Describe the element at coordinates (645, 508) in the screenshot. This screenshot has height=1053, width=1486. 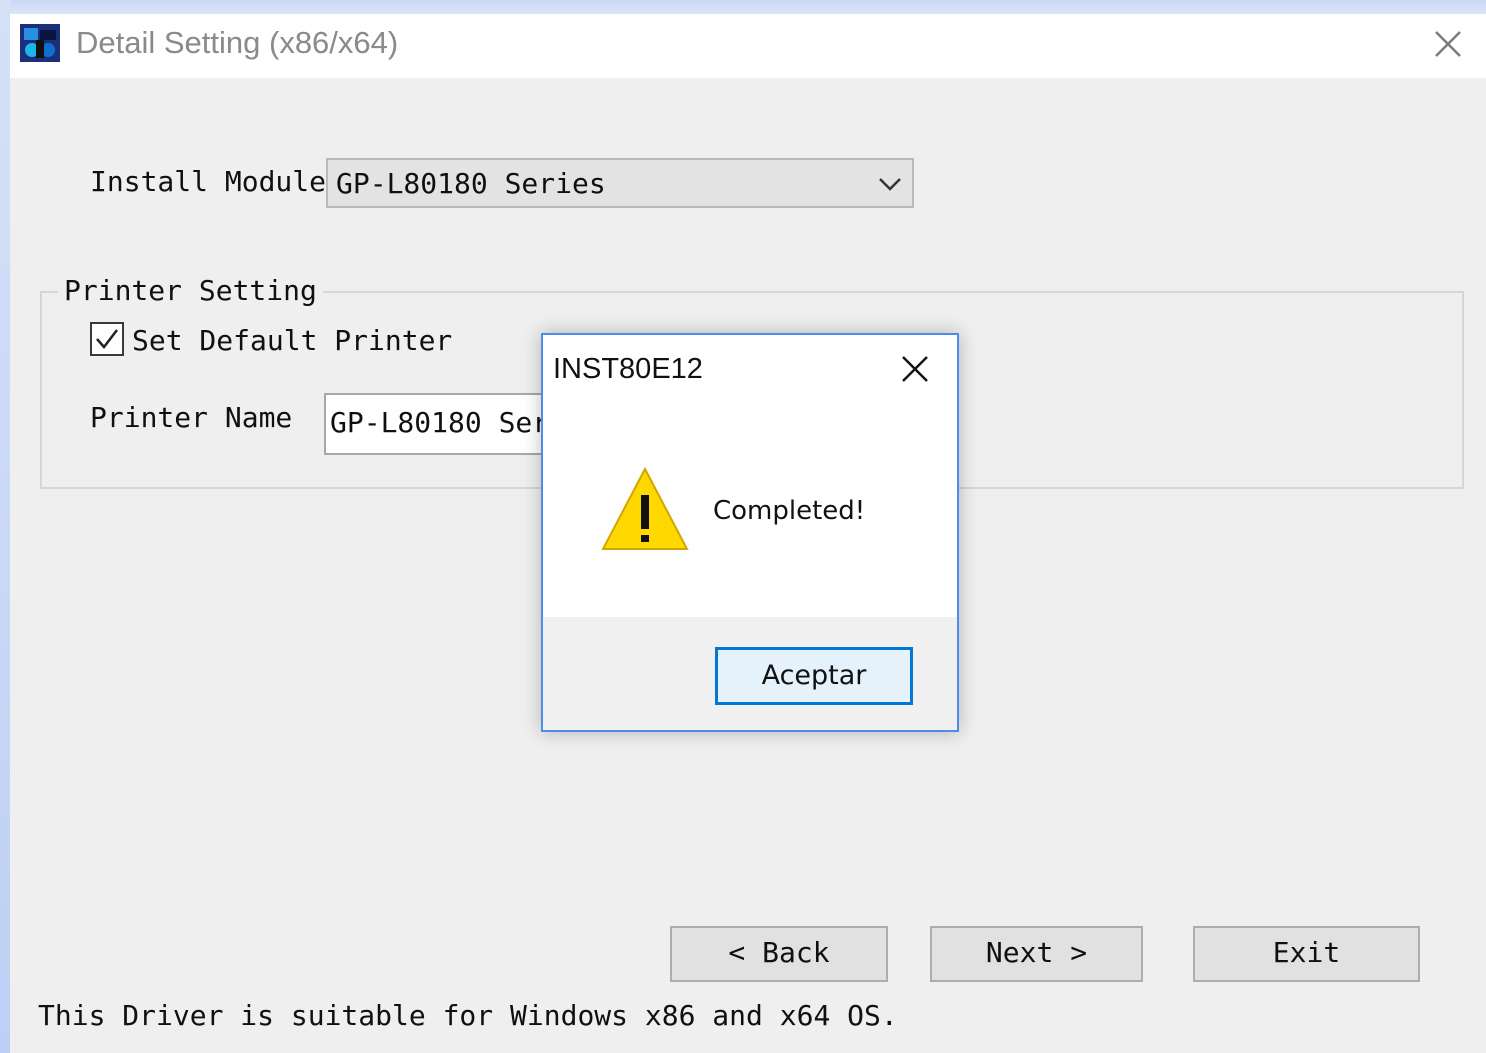
I see `warning-icon` at that location.